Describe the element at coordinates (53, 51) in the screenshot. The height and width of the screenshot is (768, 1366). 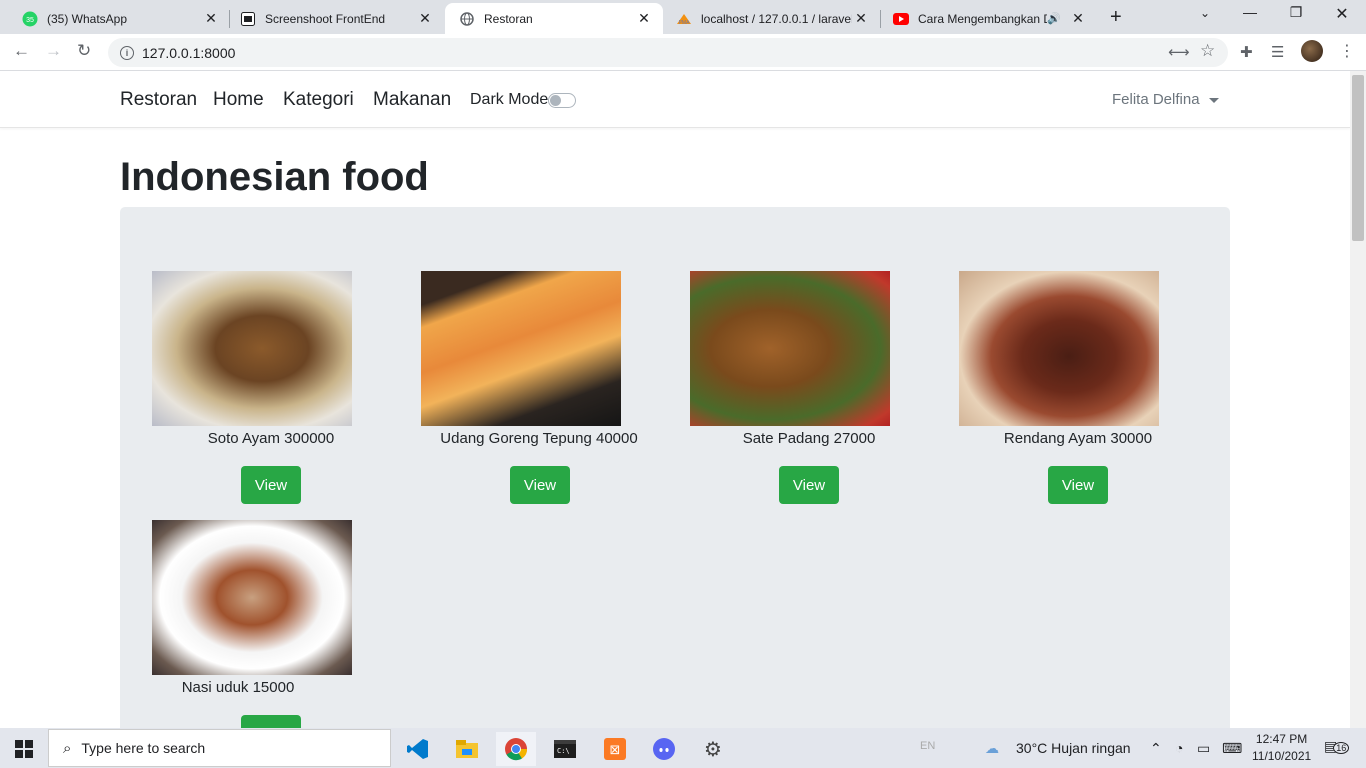
I see `forward-icon: →` at that location.